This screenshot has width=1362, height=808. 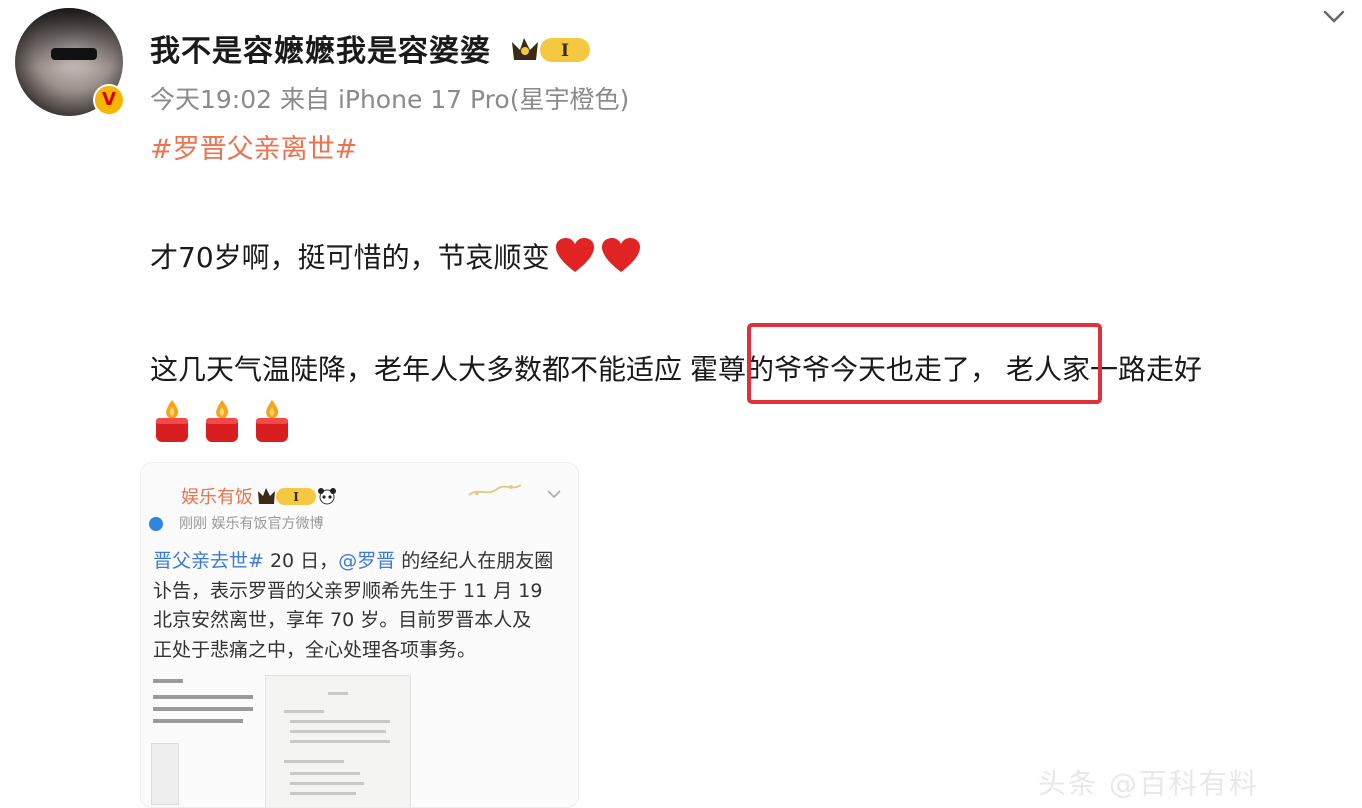 I want to click on verified-v-badge-icon: V, so click(x=109, y=100).